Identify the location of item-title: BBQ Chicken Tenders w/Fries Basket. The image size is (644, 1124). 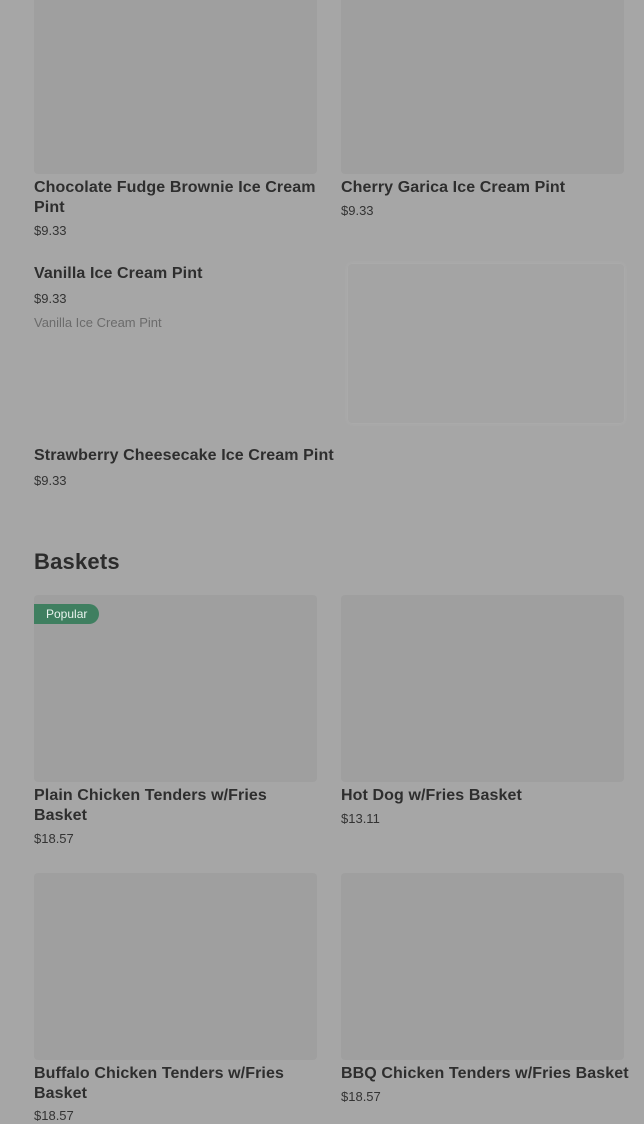
(485, 1073).